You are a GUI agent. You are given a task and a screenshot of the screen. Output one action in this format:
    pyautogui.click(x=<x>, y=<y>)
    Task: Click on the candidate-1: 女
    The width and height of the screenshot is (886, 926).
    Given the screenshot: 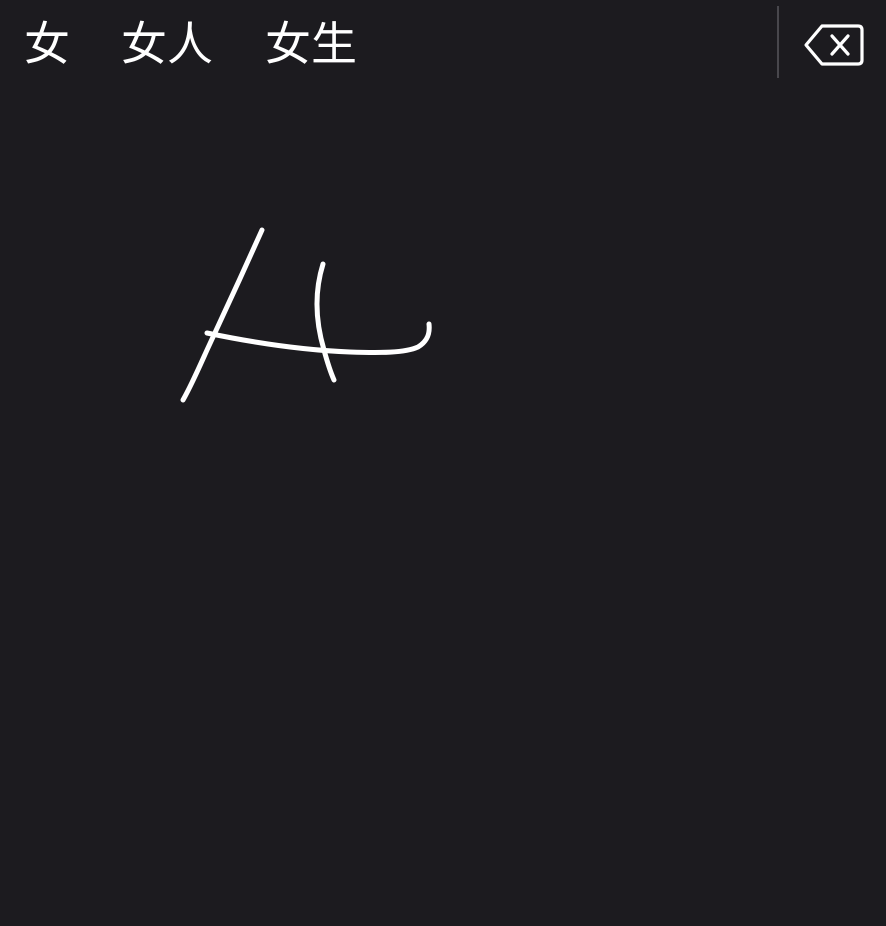 What is the action you would take?
    pyautogui.click(x=47, y=44)
    